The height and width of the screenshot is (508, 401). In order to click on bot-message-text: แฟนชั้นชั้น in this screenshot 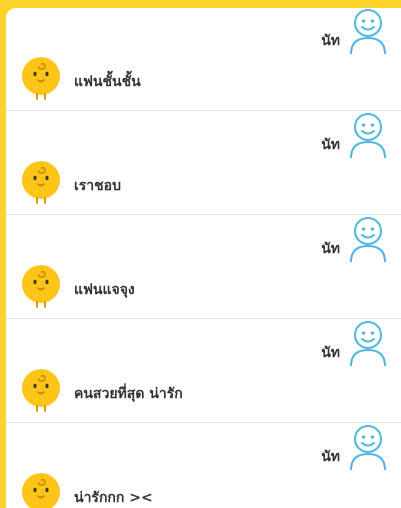, I will do `click(107, 82)`.